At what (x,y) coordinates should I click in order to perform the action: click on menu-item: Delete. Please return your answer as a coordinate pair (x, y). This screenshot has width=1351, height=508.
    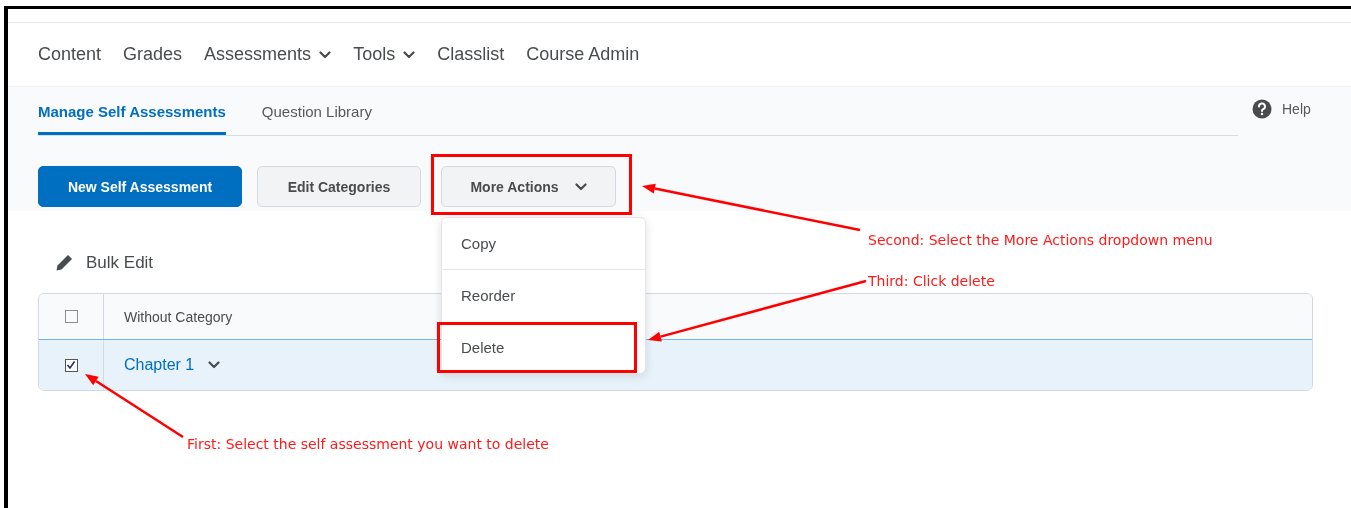
    Looking at the image, I should click on (537, 347).